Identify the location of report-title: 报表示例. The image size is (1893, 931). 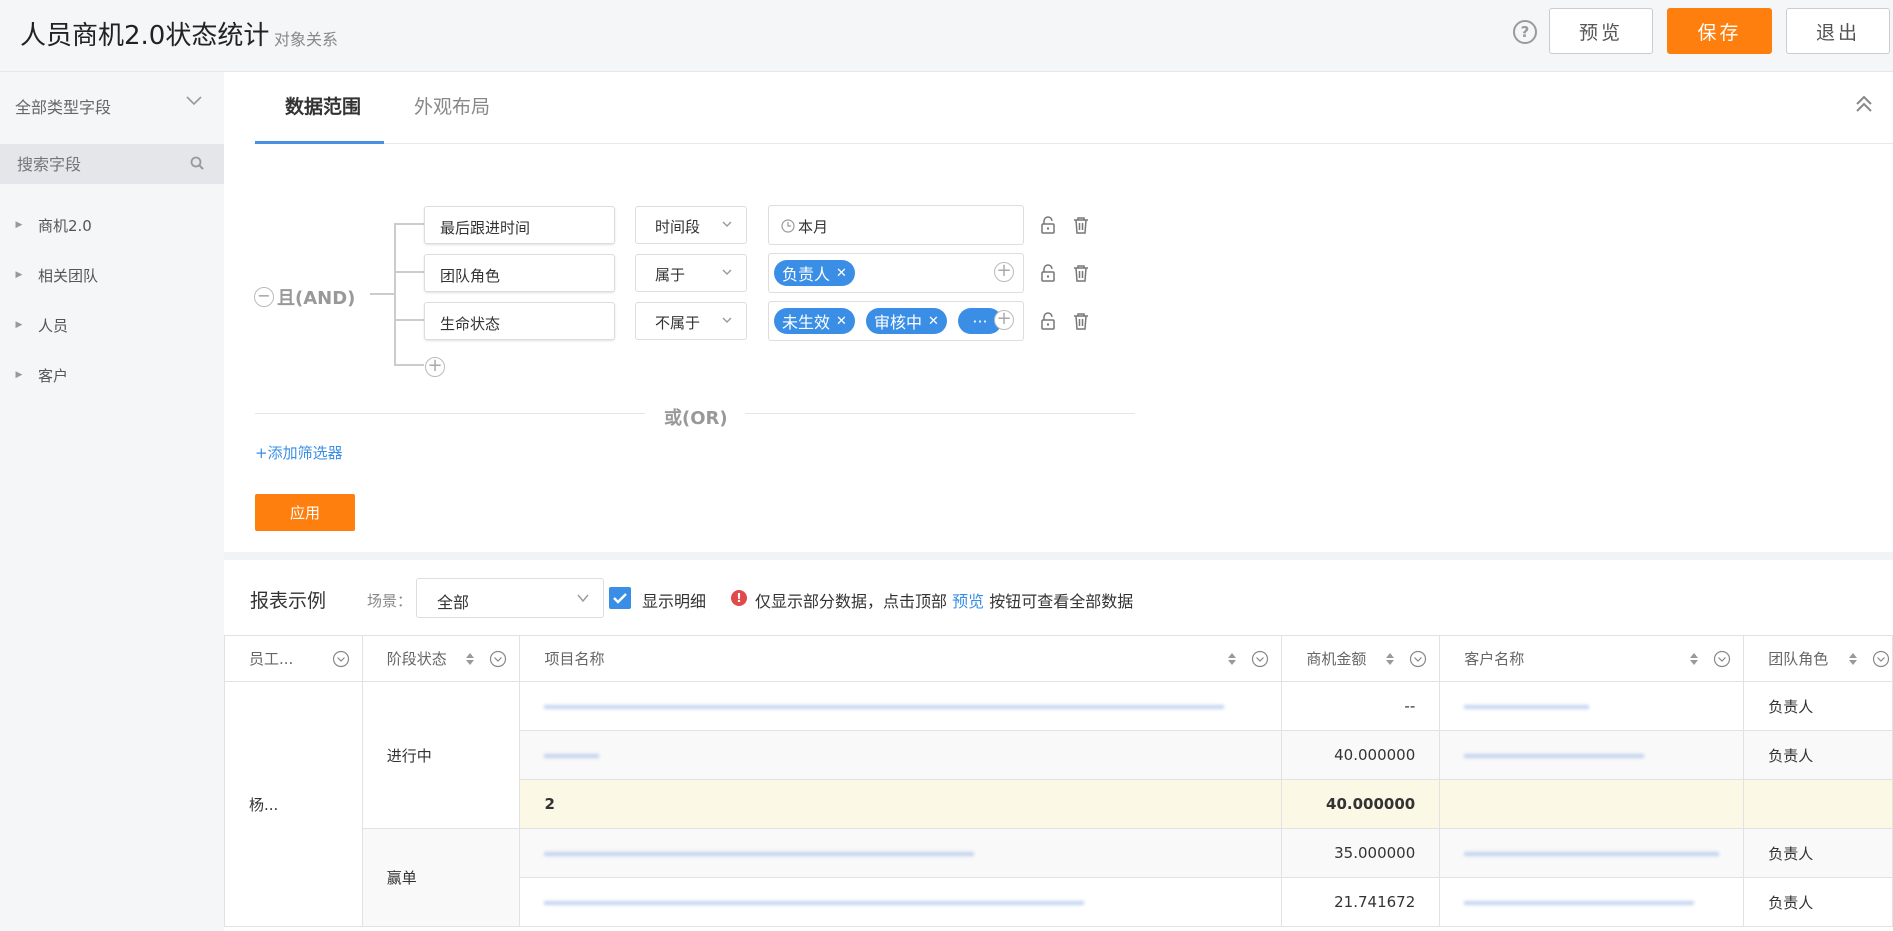
(288, 601).